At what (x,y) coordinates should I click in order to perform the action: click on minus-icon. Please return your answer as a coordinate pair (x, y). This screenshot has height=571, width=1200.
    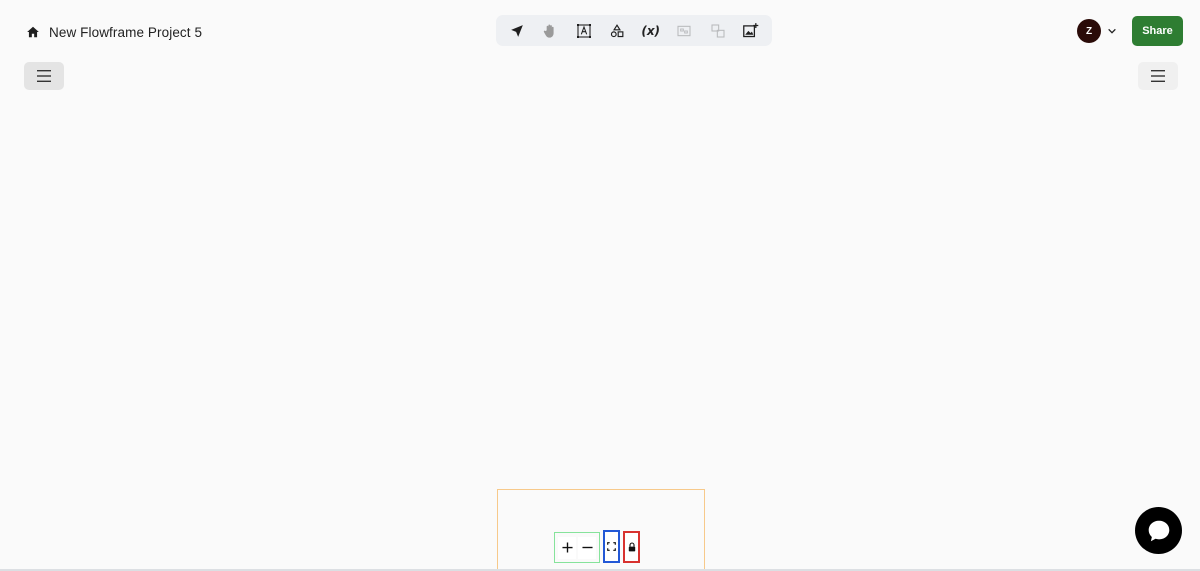
    Looking at the image, I should click on (587, 547).